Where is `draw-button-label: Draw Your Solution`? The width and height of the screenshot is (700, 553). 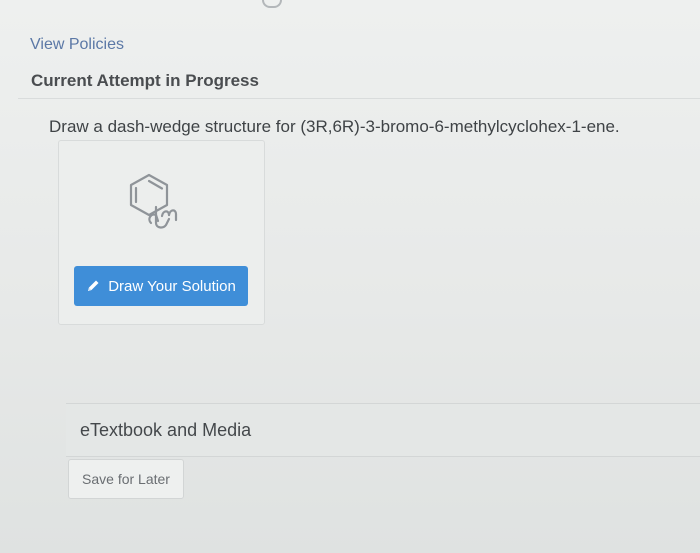
draw-button-label: Draw Your Solution is located at coordinates (172, 286).